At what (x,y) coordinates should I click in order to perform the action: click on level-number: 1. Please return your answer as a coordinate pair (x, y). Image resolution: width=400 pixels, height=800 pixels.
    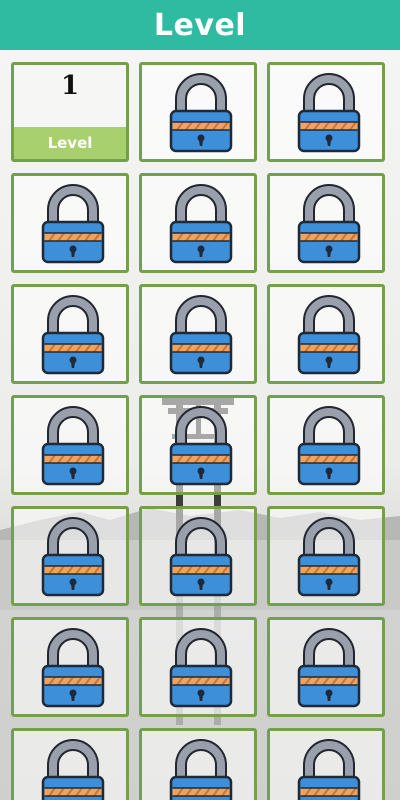
    Looking at the image, I should click on (70, 86).